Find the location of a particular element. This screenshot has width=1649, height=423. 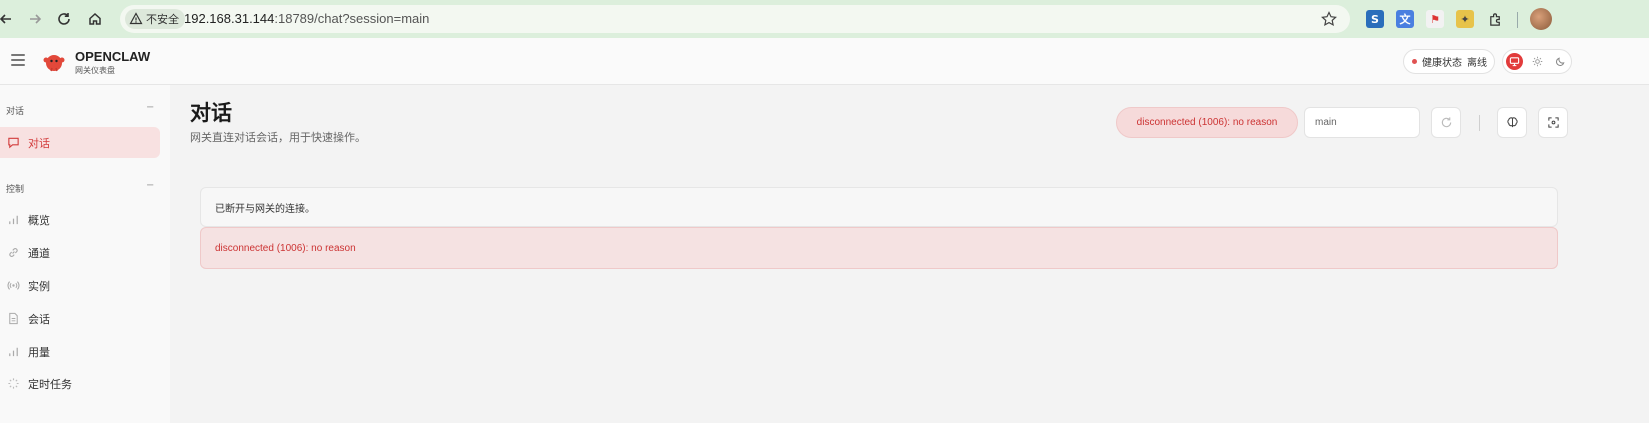

sidebar-item-usage: 用量 is located at coordinates (80, 351).